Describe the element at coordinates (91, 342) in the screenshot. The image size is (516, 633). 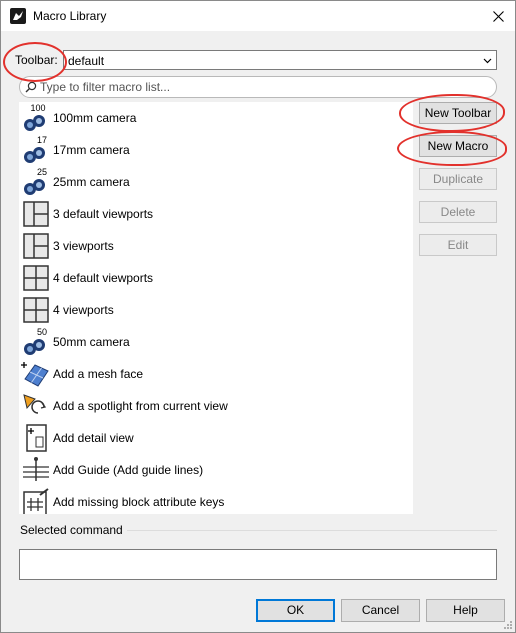
I see `list-item-label: 50mm camera` at that location.